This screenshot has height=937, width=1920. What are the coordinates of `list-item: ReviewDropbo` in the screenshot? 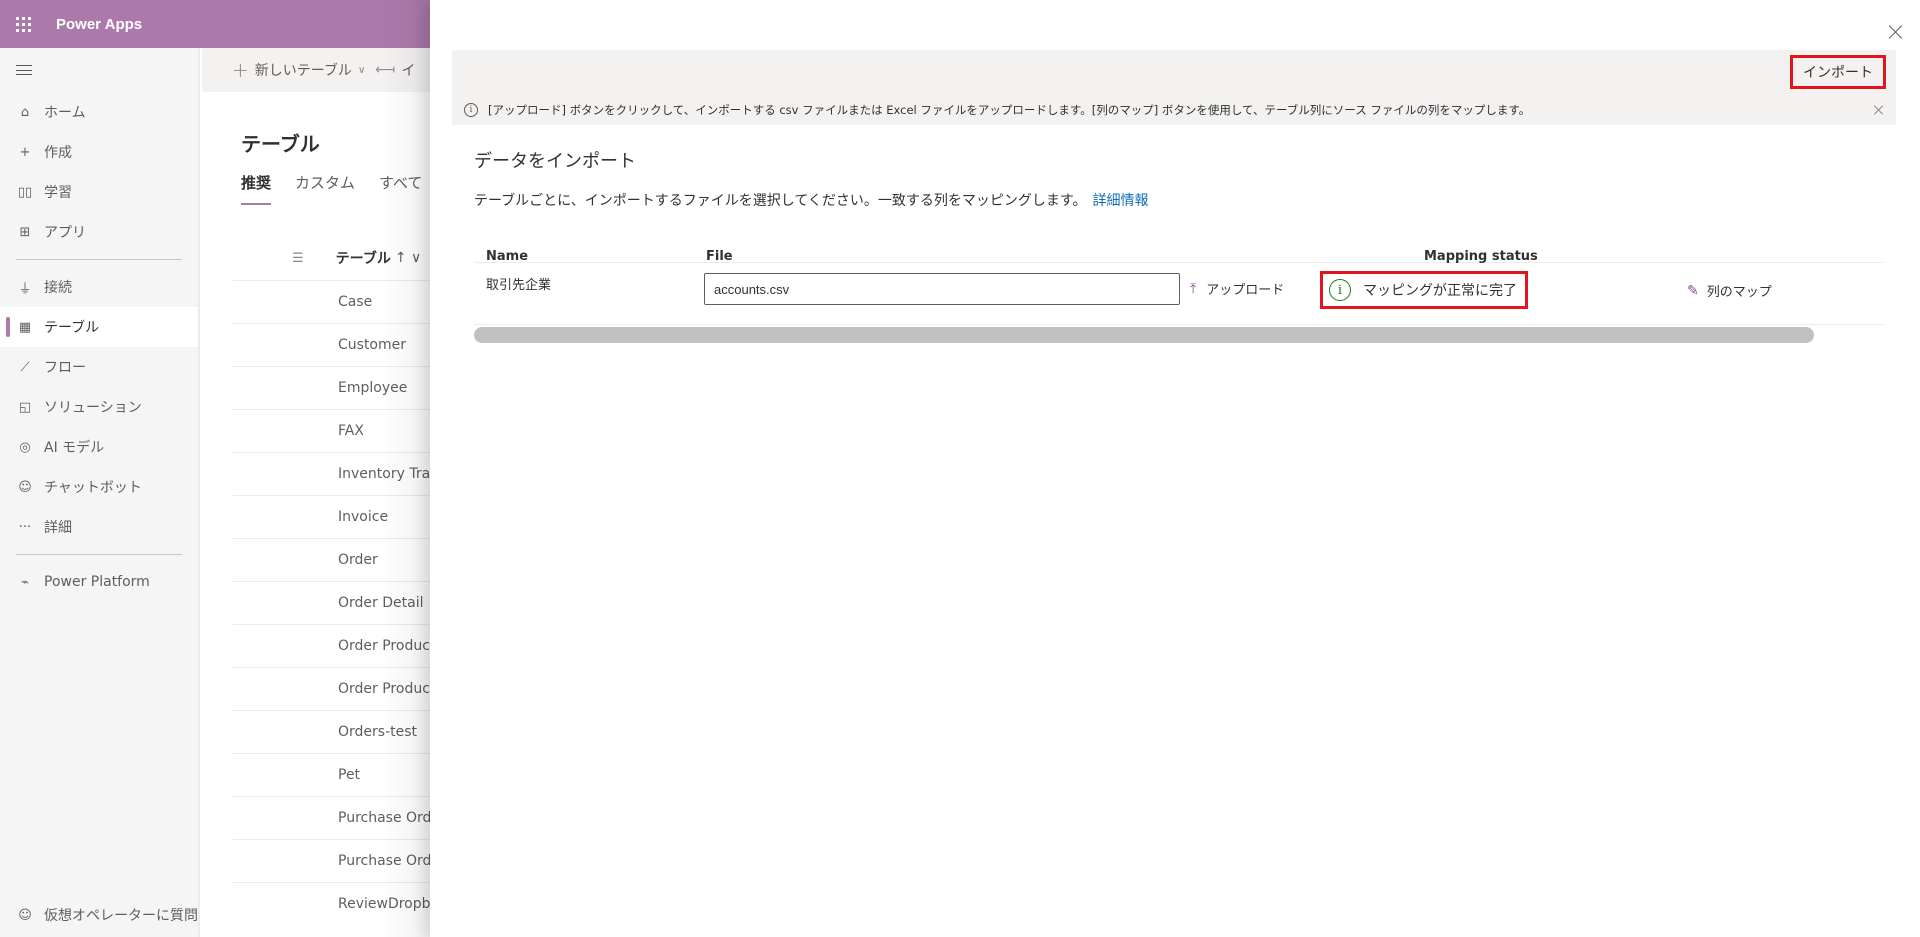 It's located at (333, 903).